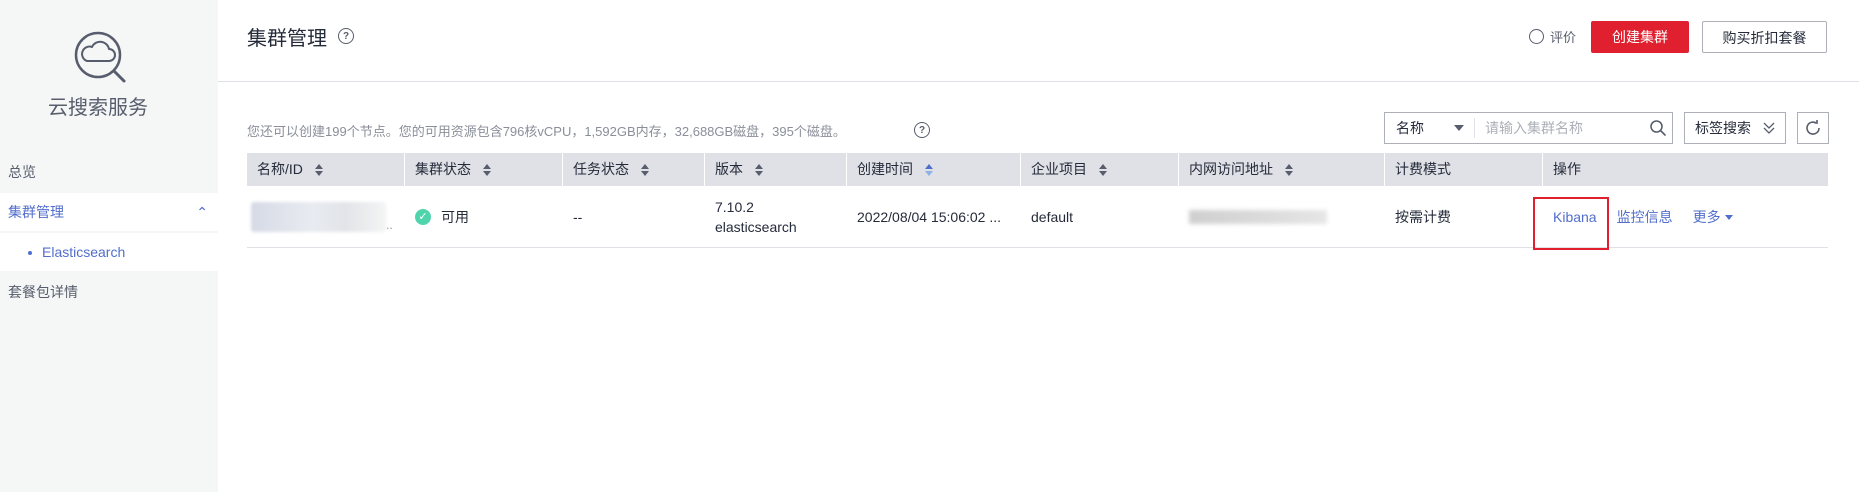 This screenshot has width=1859, height=492. I want to click on column-header-enterprise-project: 企业项目, so click(1100, 169).